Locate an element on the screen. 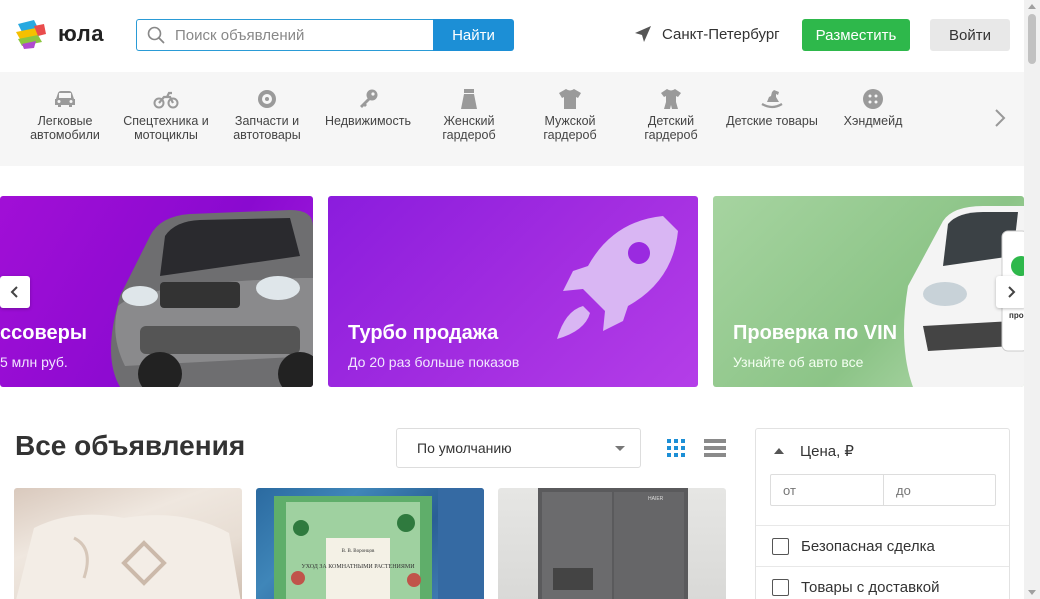  phone-badge-text: про is located at coordinates (1016, 315).